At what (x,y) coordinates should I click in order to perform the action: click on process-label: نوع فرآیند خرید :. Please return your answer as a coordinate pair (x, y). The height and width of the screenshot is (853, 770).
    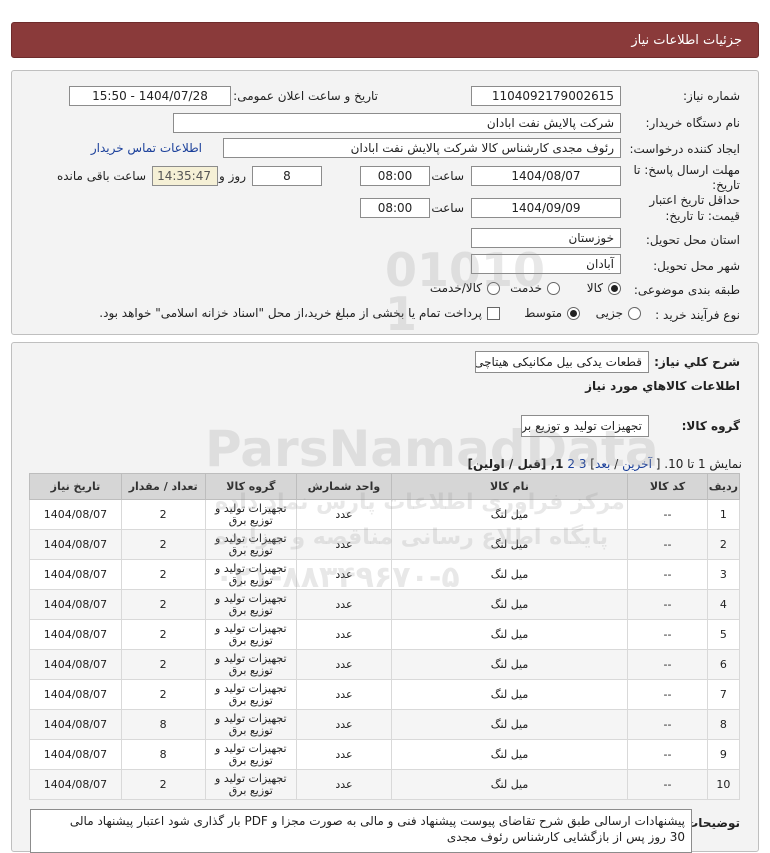
    Looking at the image, I should click on (697, 315).